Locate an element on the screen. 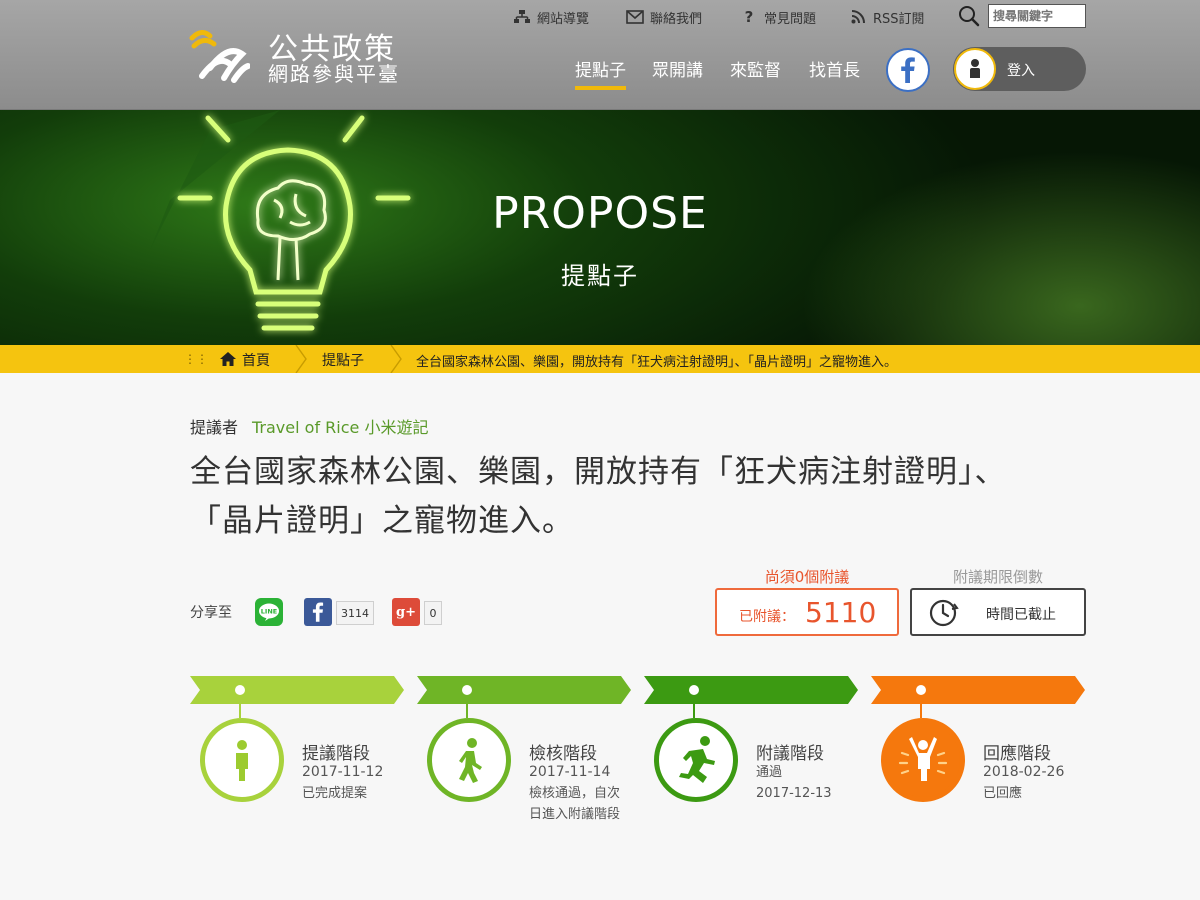 Image resolution: width=1200 pixels, height=900 pixels. mail-icon is located at coordinates (635, 17).